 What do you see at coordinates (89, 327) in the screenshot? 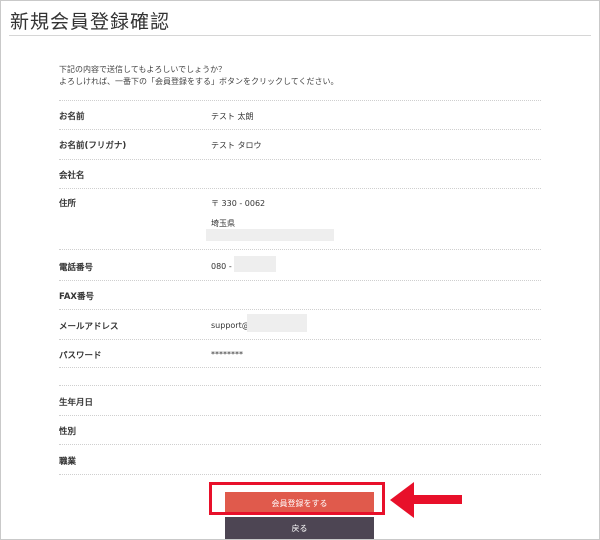
I see `email-label: メールアドレス` at bounding box center [89, 327].